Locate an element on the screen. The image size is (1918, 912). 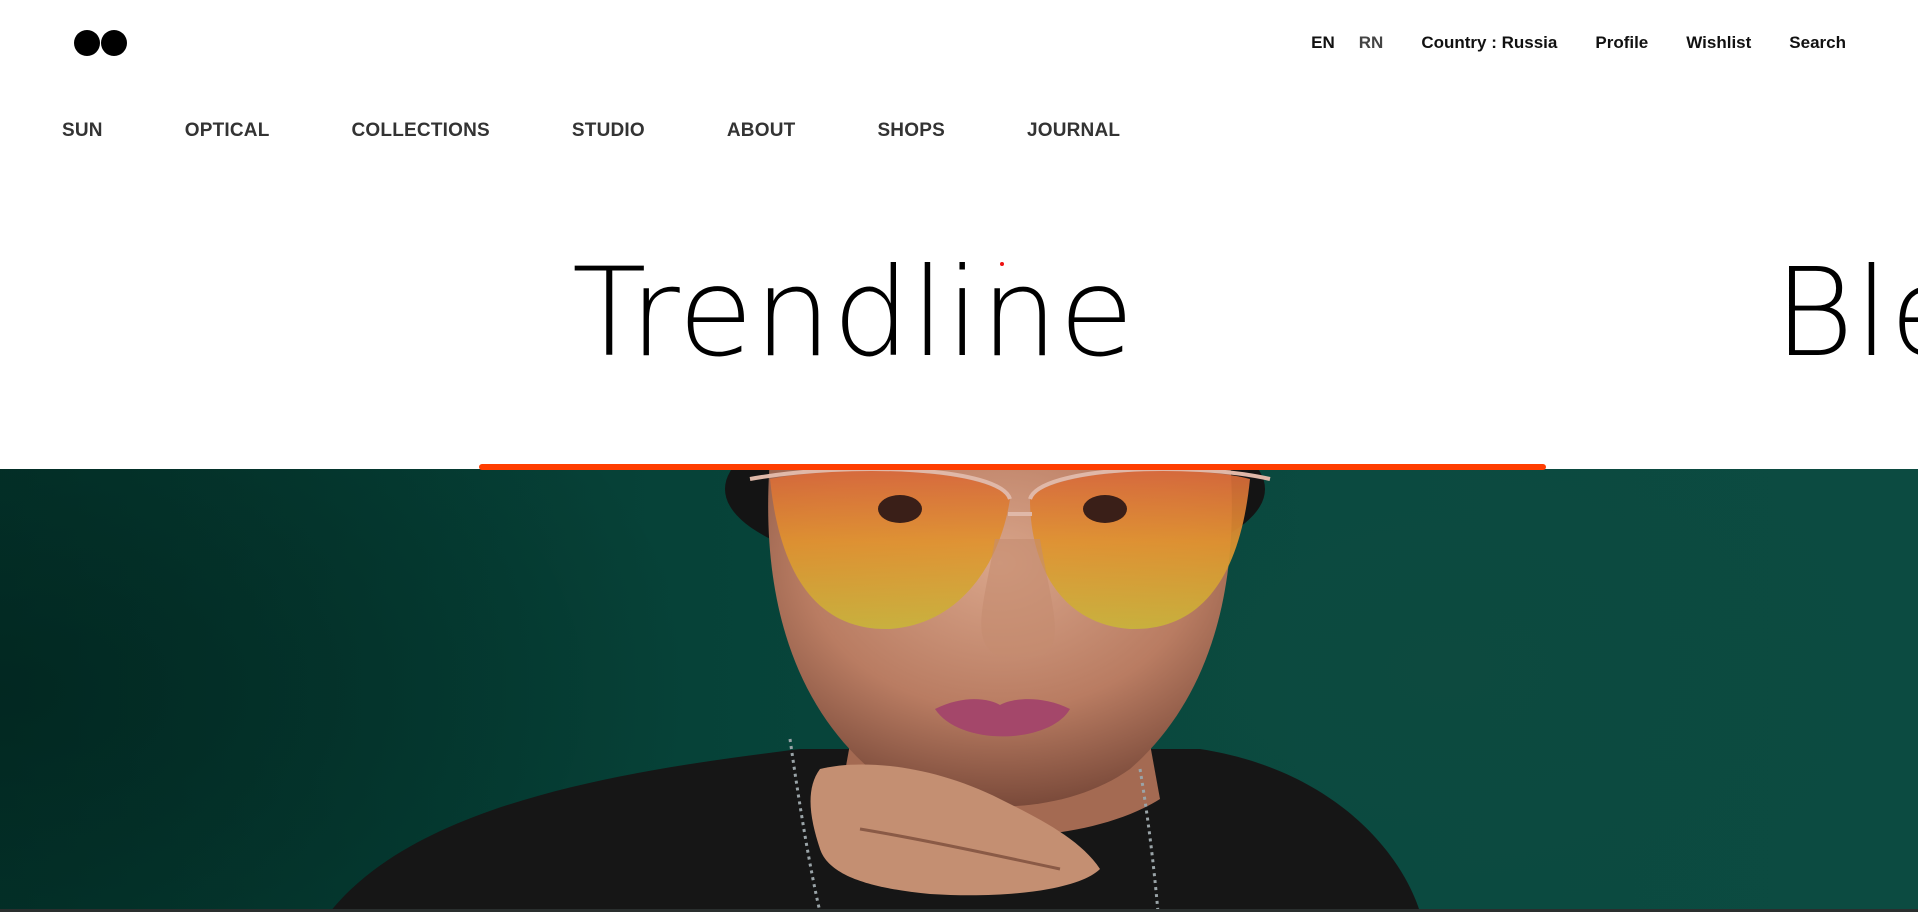
nav-item-collections: COLLECTIONS is located at coordinates (421, 131).